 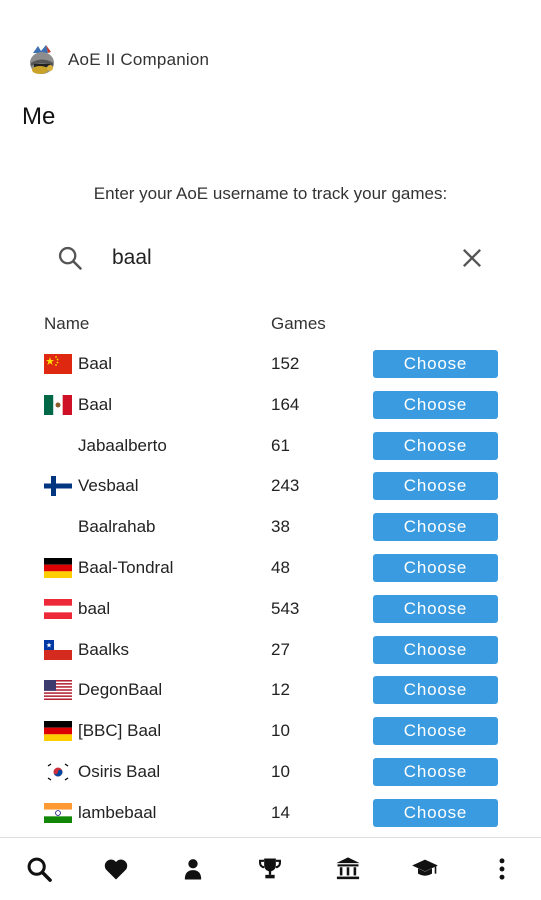 What do you see at coordinates (270, 446) in the screenshot?
I see `player-row: Jabaalberto 61 Choose` at bounding box center [270, 446].